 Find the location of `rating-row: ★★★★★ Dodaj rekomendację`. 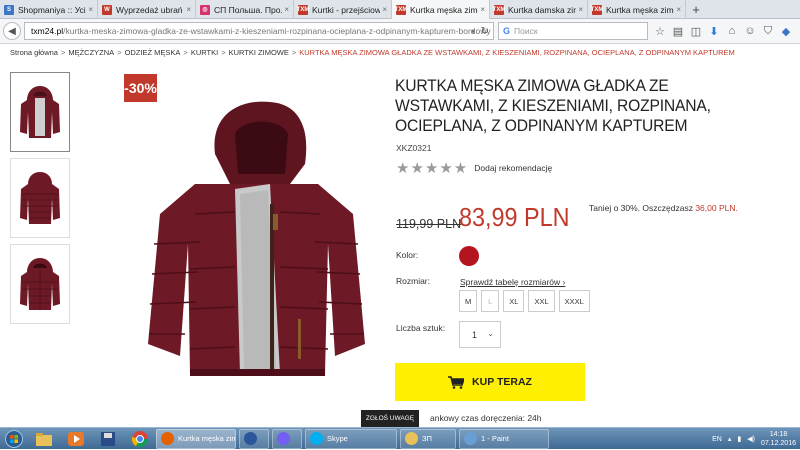

rating-row: ★★★★★ Dodaj rekomendację is located at coordinates (474, 168).